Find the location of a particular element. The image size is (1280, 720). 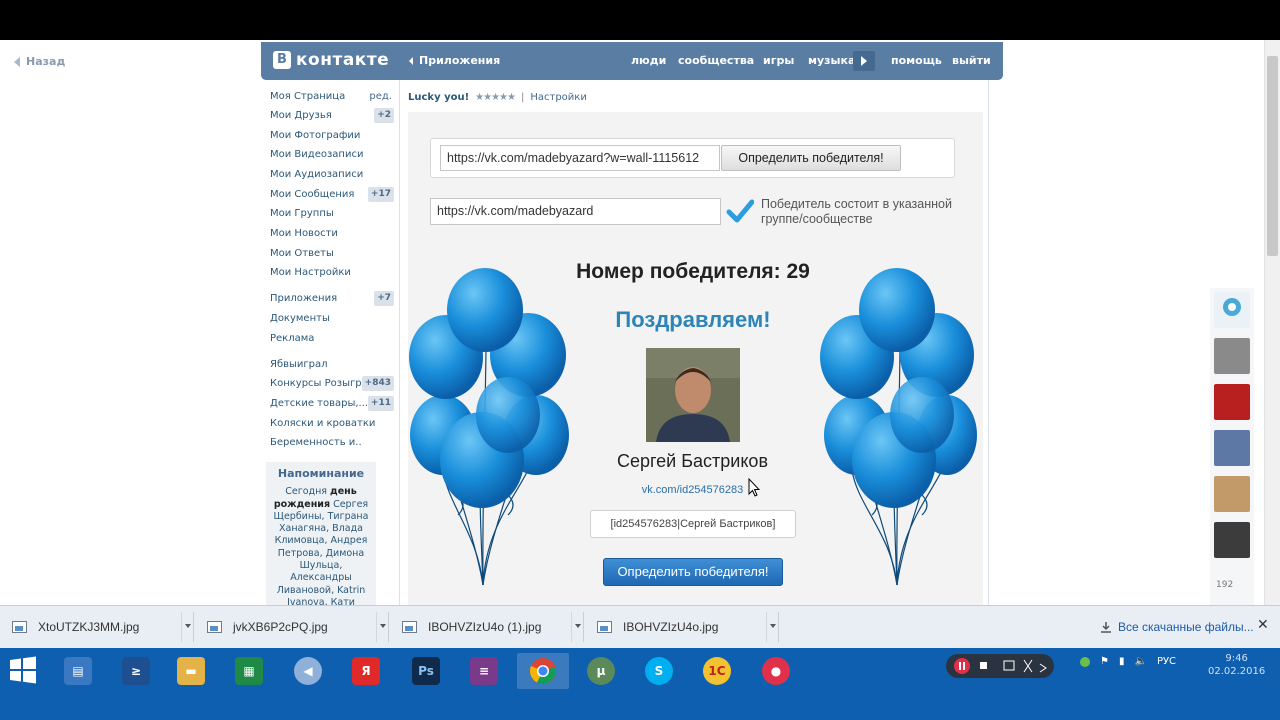

explorer-icon: ▤ is located at coordinates (78, 671).